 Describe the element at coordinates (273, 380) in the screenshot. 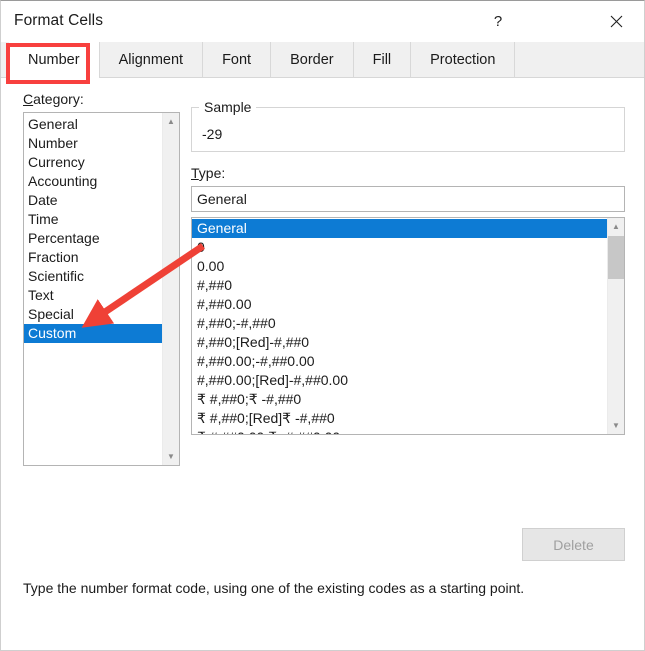

I see `type-item-label: #,##0.00;[Red]-#,##0.00` at that location.